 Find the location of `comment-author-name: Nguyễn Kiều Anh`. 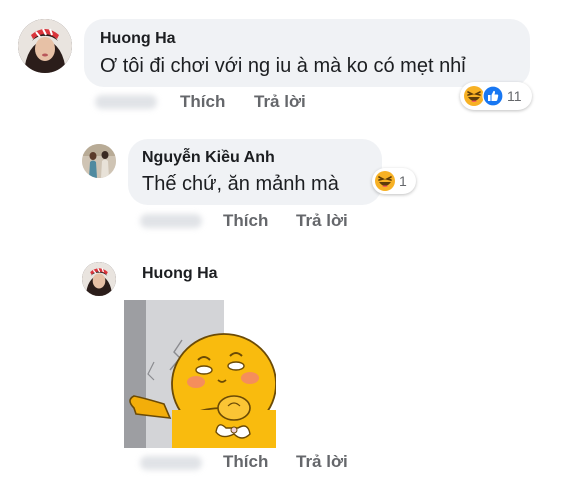

comment-author-name: Nguyễn Kiều Anh is located at coordinates (208, 158).